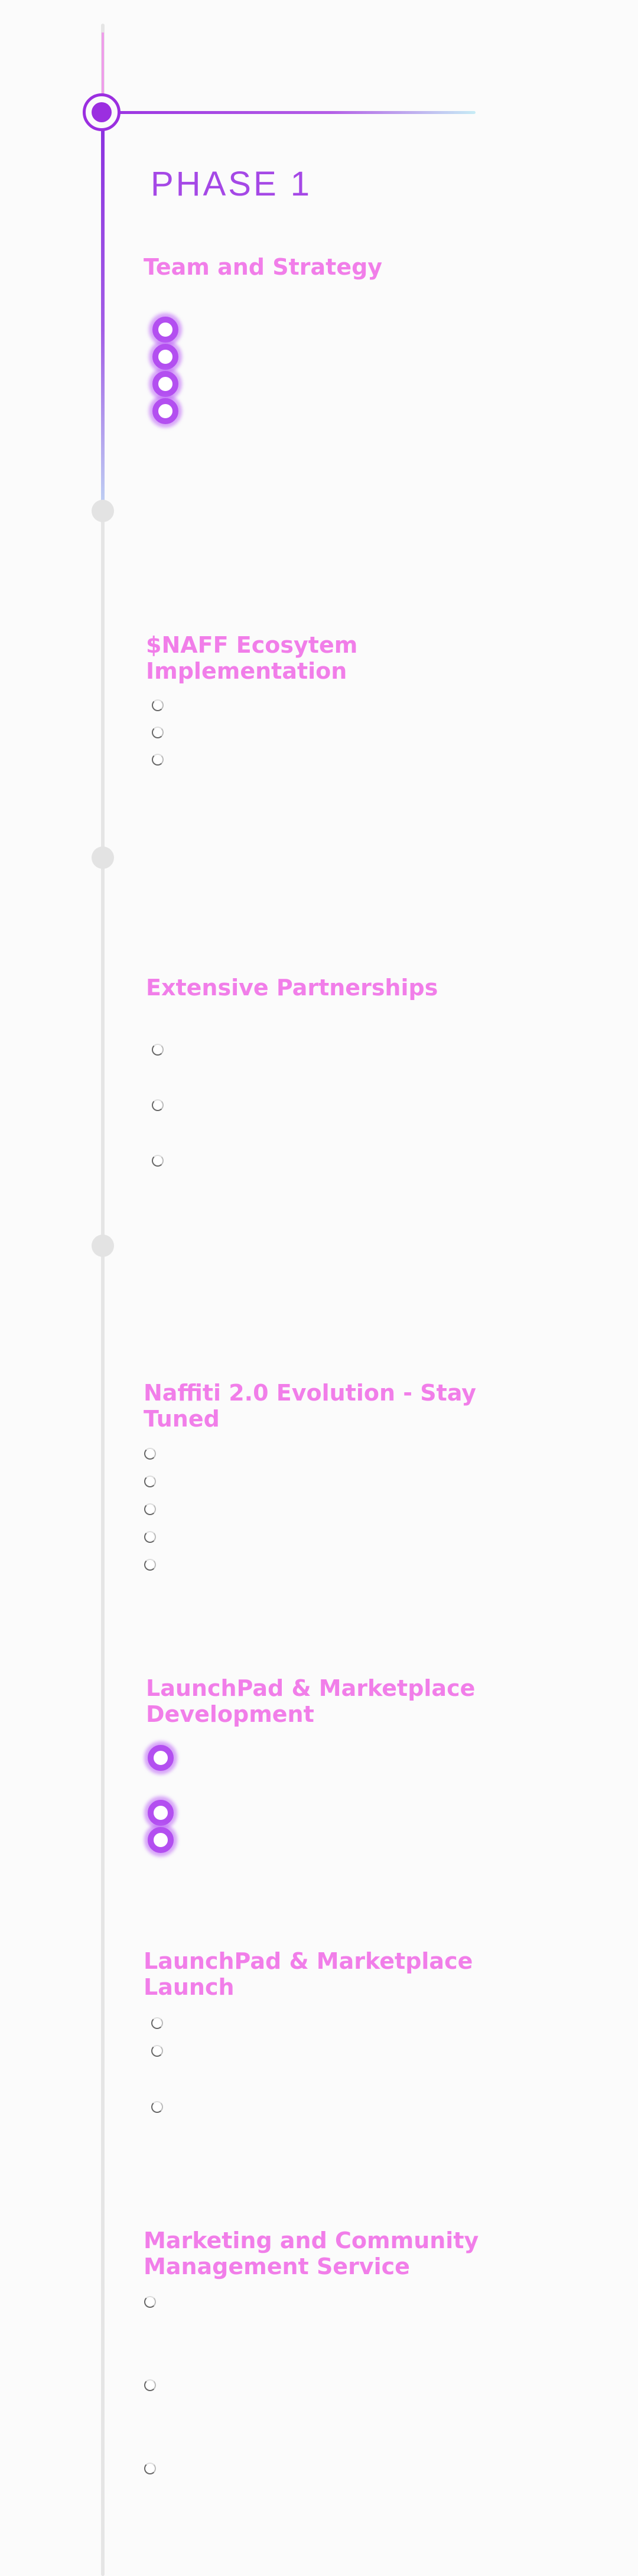 Image resolution: width=638 pixels, height=2576 pixels. What do you see at coordinates (292, 988) in the screenshot?
I see `section-title-partnerships: Extensive Partnerships` at bounding box center [292, 988].